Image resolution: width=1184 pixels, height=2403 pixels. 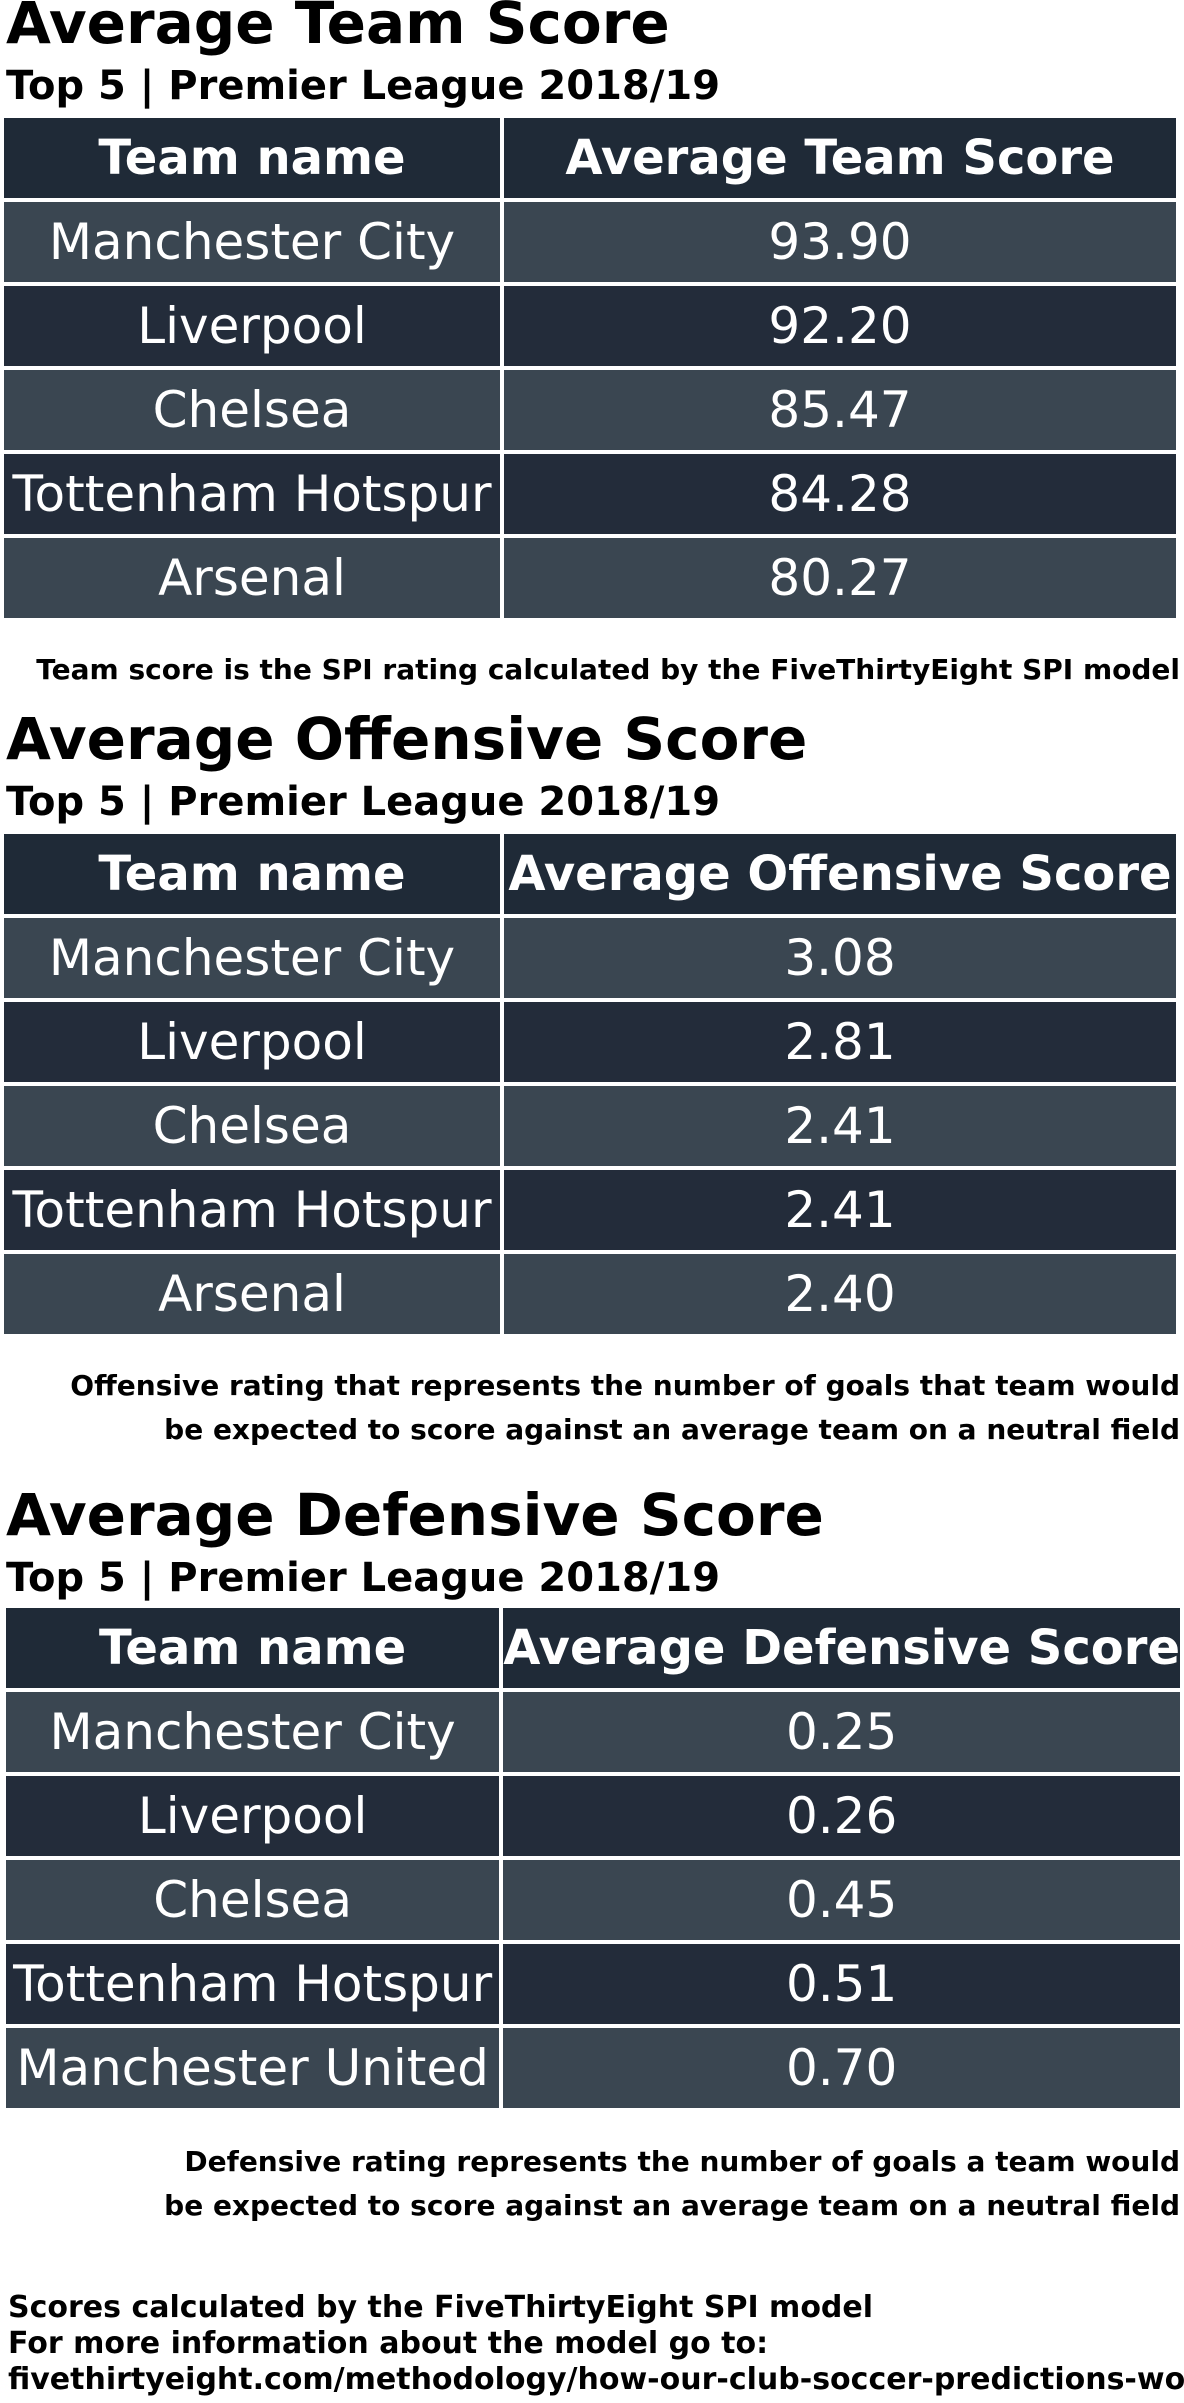 I want to click on team-score-subtitle: Top 5 | Premier League 2018/19, so click(x=363, y=86).